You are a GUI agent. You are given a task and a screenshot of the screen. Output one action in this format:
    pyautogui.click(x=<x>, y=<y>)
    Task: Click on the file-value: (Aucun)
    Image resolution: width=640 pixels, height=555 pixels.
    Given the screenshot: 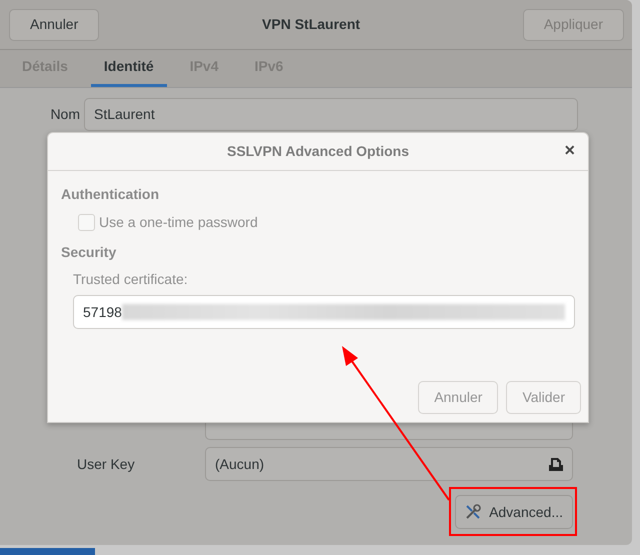 What is the action you would take?
    pyautogui.click(x=239, y=464)
    